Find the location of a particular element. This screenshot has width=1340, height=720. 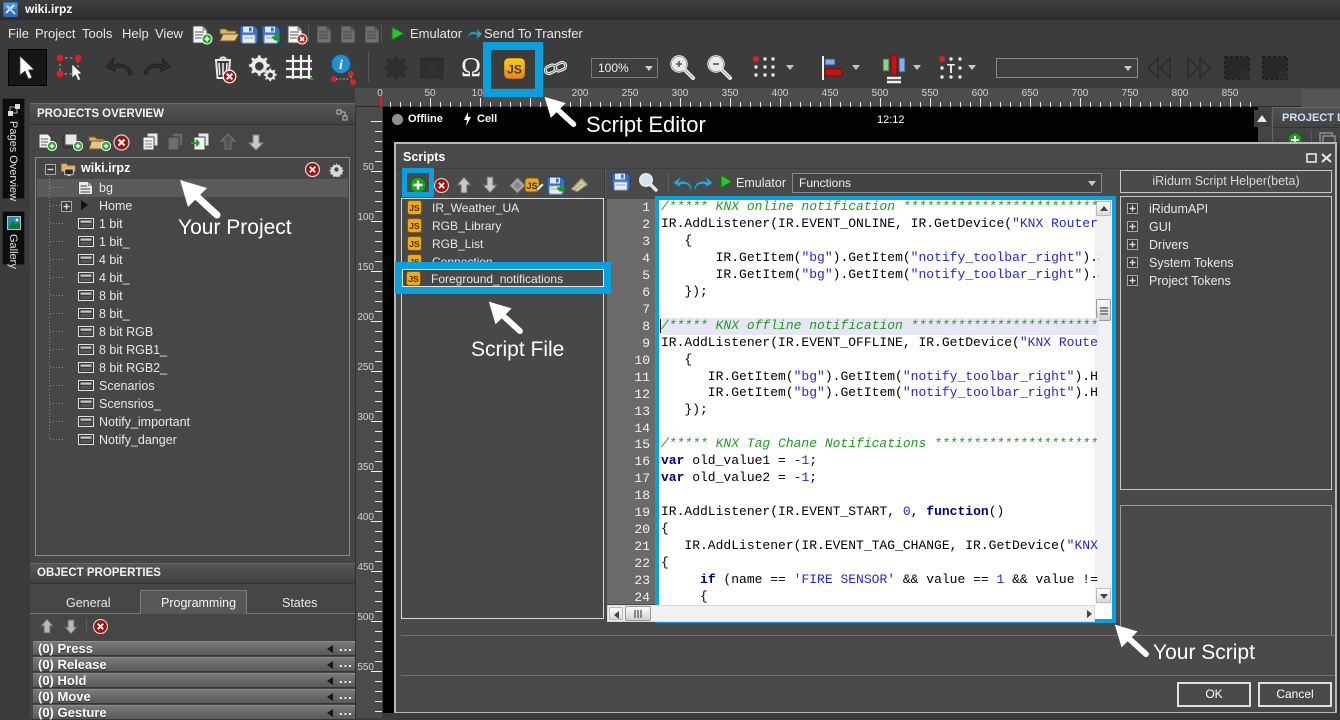

svg-text: A is located at coordinates (432, 70).